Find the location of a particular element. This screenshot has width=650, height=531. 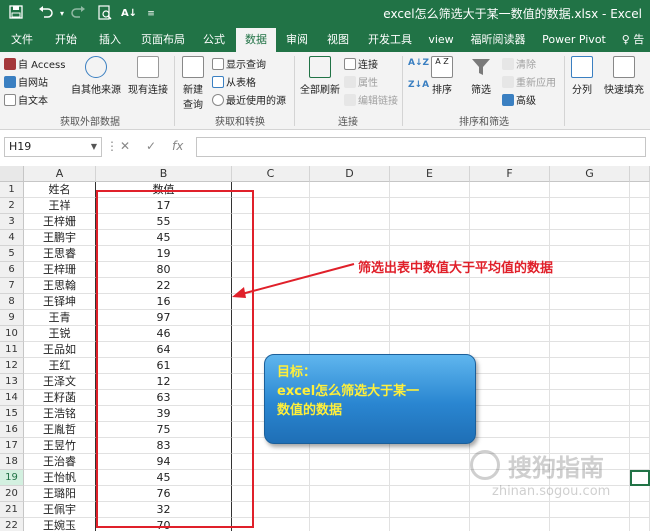

tab-view-en: view is located at coordinates (441, 40).